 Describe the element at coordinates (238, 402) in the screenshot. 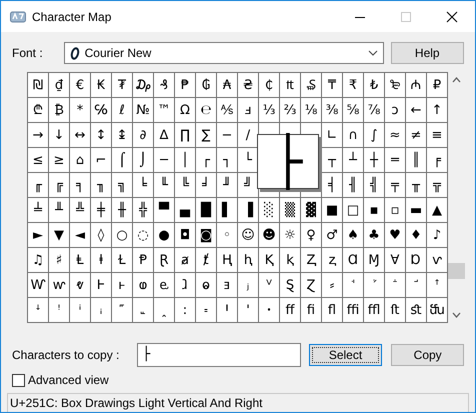

I see `status-bar: U+251C: Box Drawings Light Vertical And Right` at that location.